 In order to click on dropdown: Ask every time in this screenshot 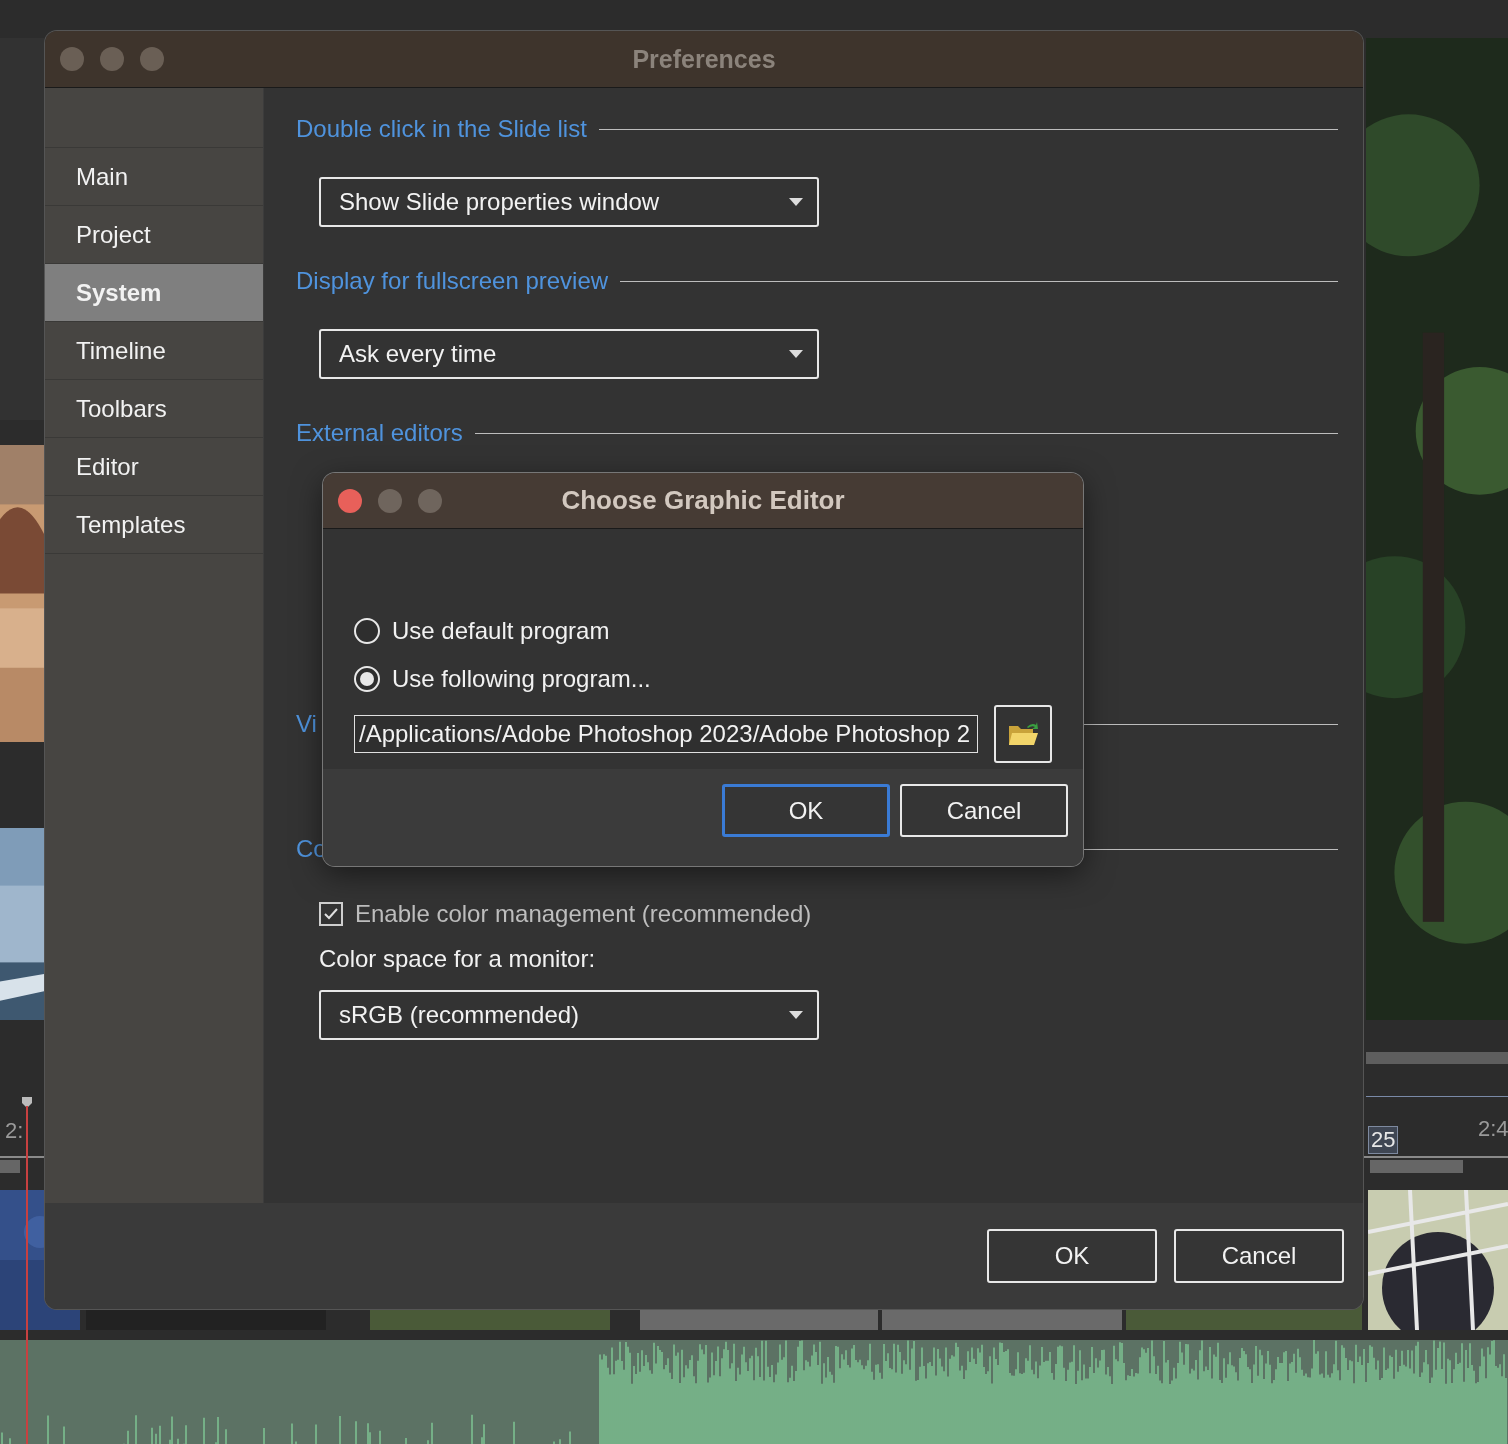, I will do `click(569, 354)`.